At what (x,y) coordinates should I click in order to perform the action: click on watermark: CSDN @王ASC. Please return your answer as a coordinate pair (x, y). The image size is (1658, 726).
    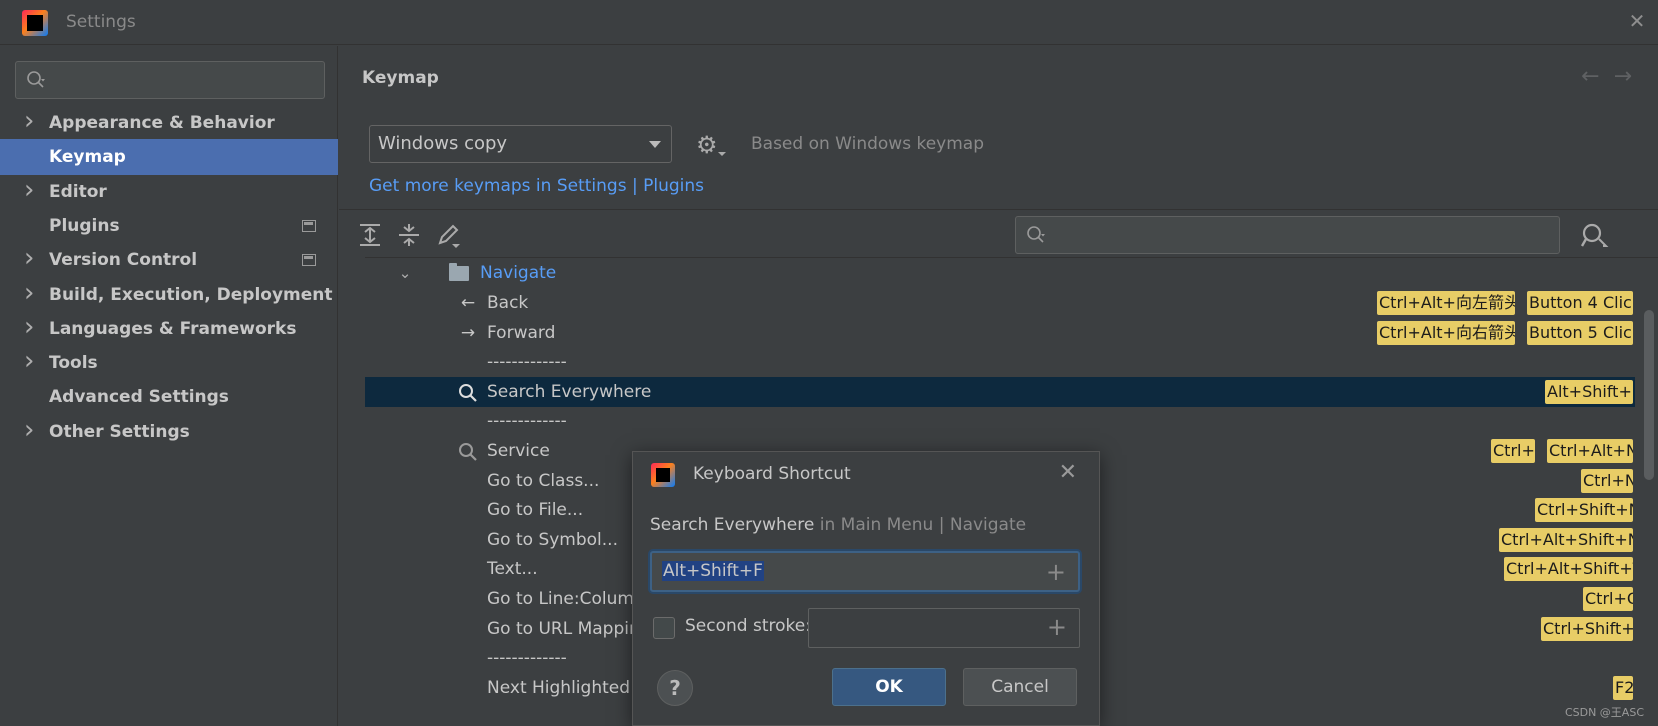
    Looking at the image, I should click on (1604, 712).